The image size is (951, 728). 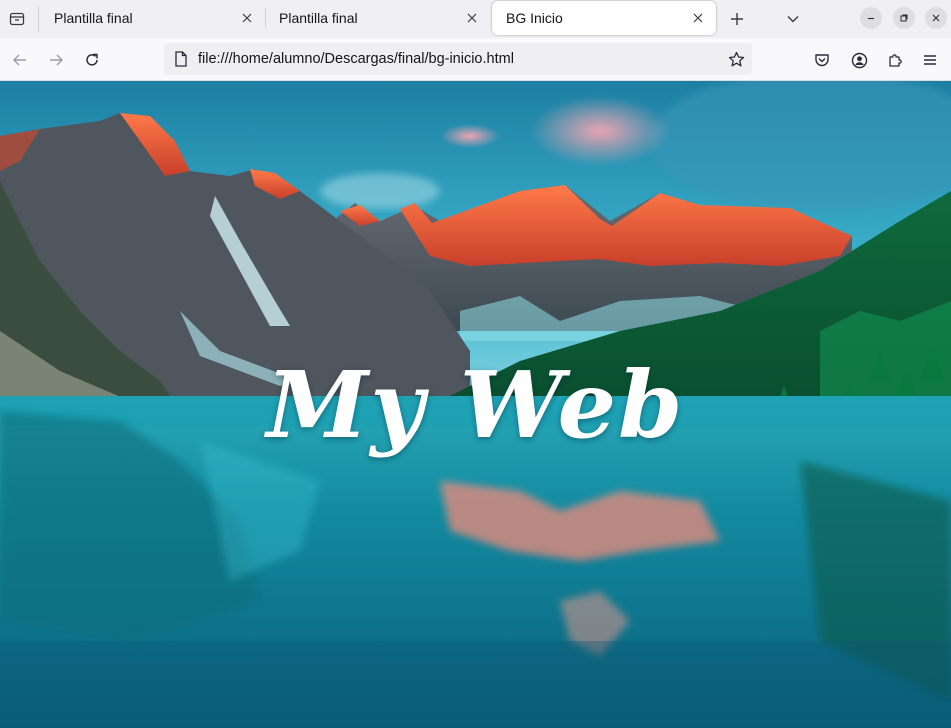 I want to click on puzzle-icon, so click(x=895, y=60).